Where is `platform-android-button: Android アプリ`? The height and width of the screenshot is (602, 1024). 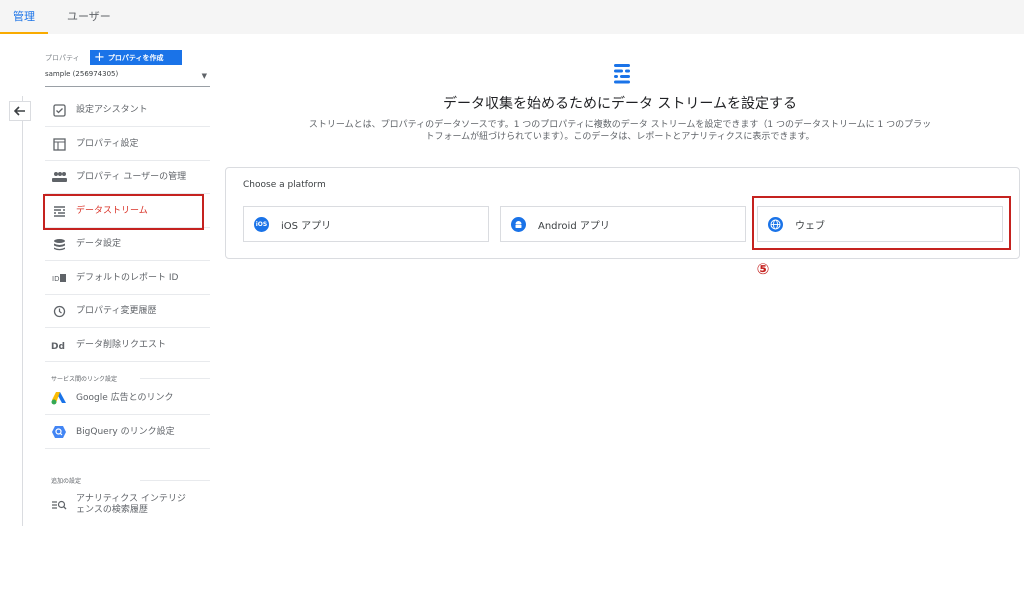 platform-android-button: Android アプリ is located at coordinates (623, 224).